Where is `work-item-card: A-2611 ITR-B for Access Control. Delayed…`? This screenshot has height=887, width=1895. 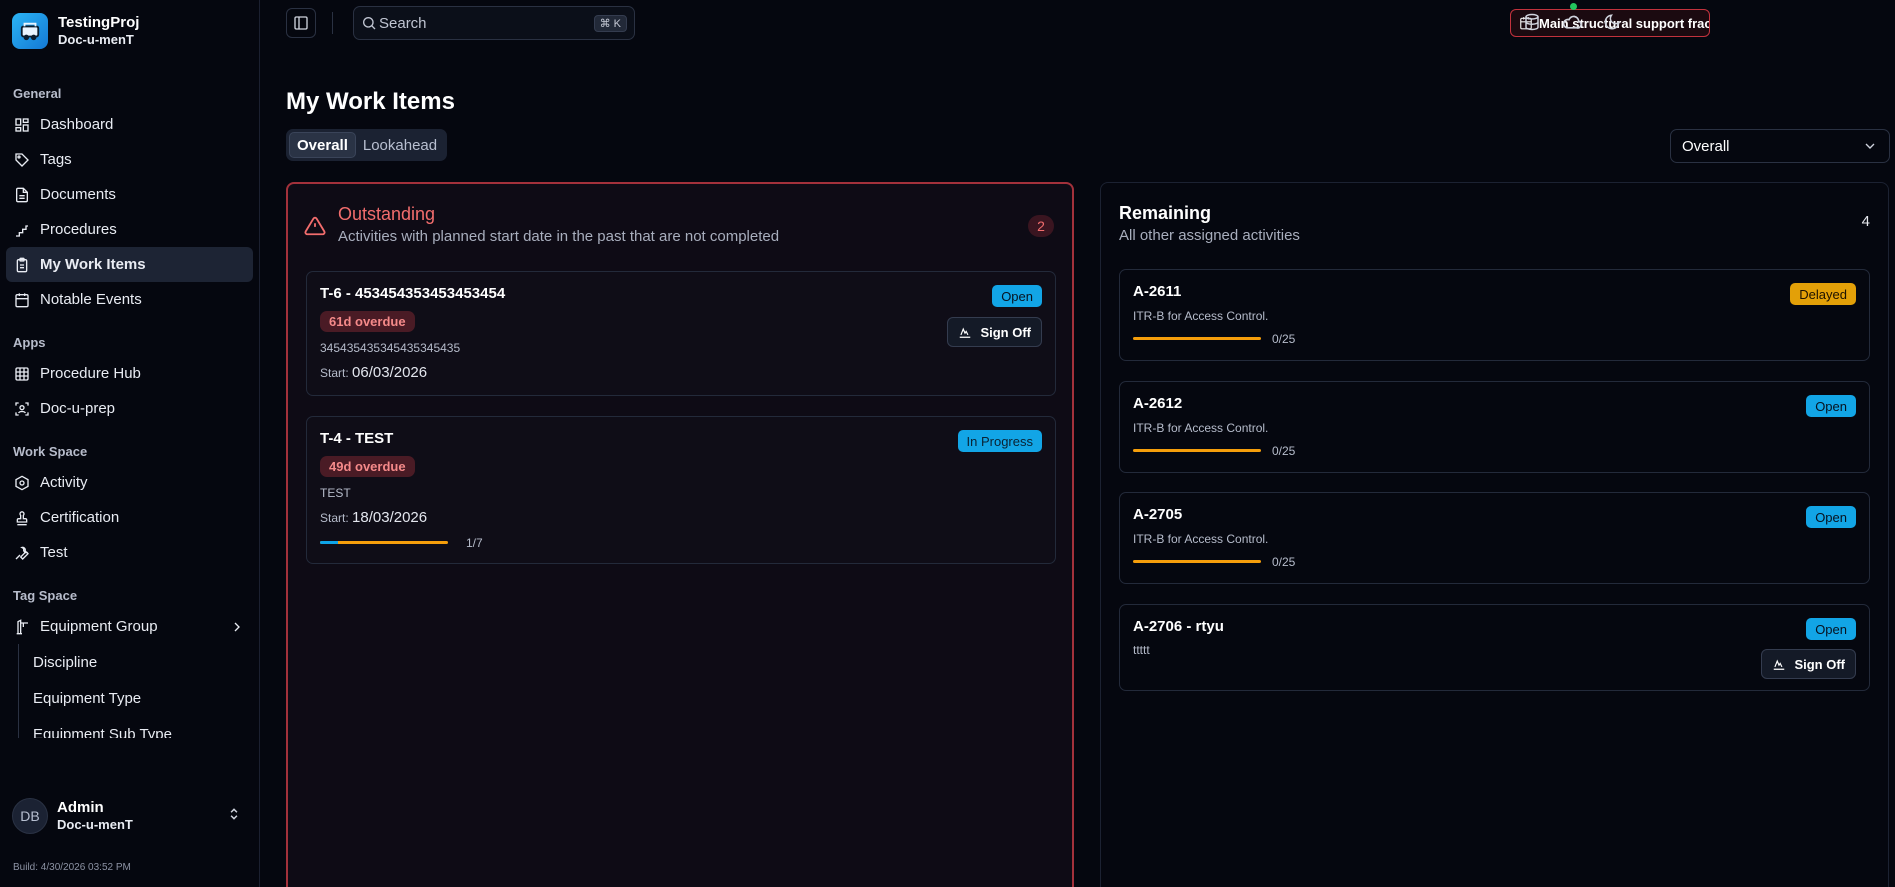
work-item-card: A-2611 ITR-B for Access Control. Delayed… is located at coordinates (1494, 315).